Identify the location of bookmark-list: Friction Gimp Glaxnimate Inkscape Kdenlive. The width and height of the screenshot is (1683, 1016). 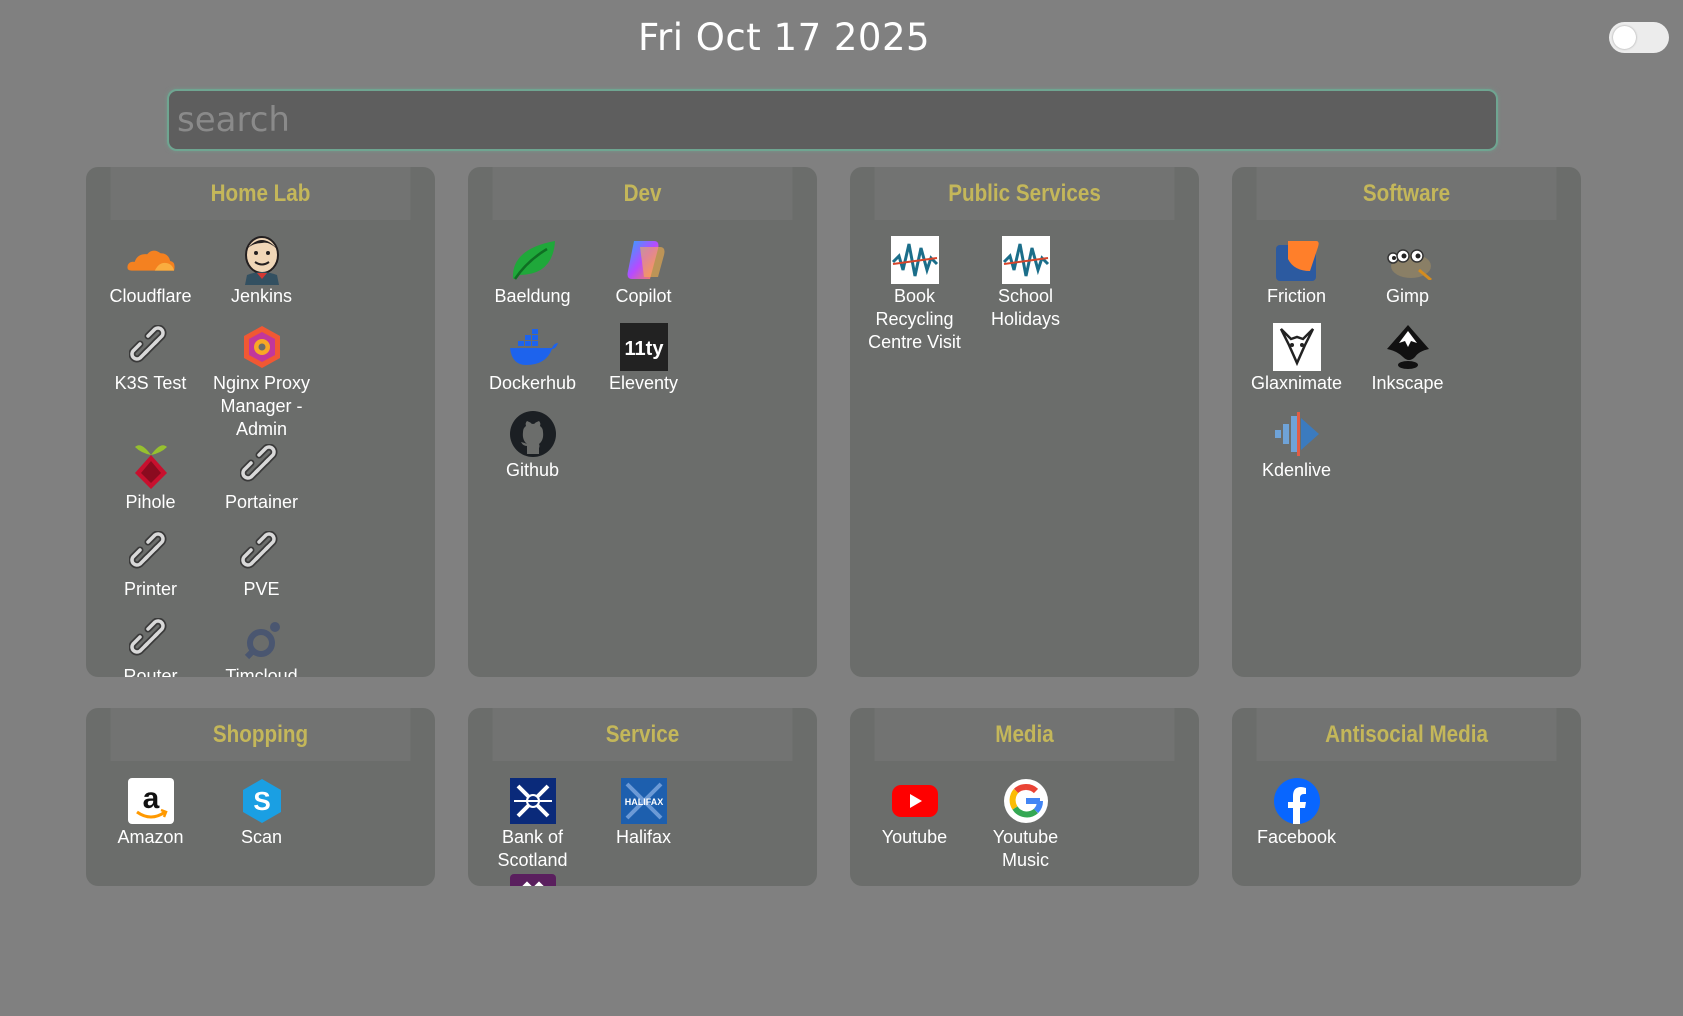
(1406, 363).